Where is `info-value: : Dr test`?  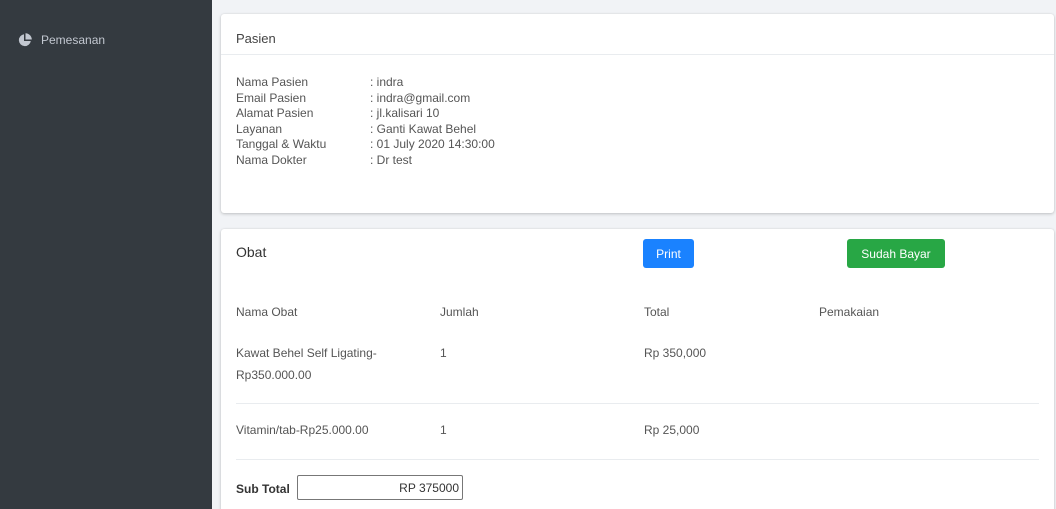 info-value: : Dr test is located at coordinates (391, 159).